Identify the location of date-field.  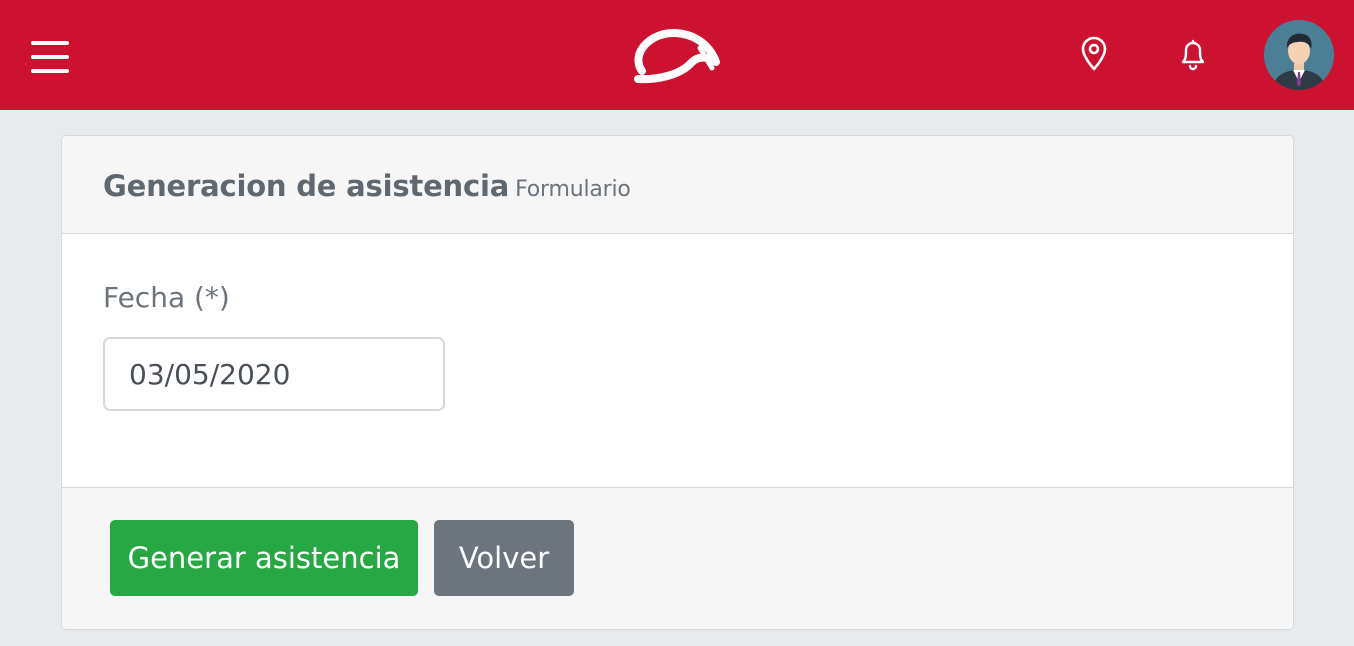
(274, 374).